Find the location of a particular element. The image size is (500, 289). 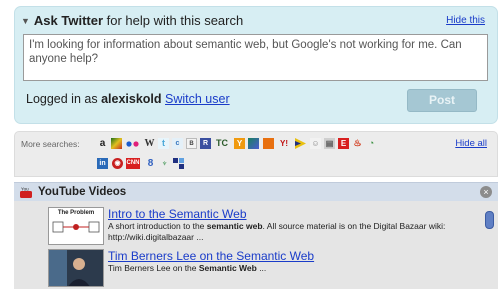

switch-user-link: Switch user is located at coordinates (197, 99).